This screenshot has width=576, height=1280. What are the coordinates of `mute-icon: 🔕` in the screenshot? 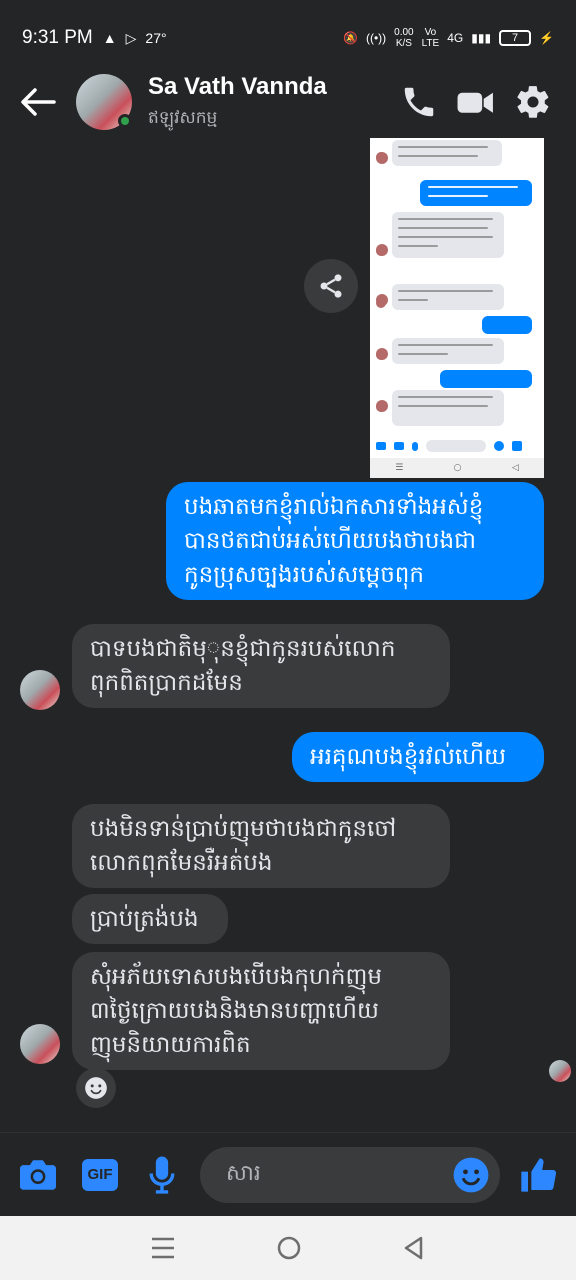 It's located at (350, 38).